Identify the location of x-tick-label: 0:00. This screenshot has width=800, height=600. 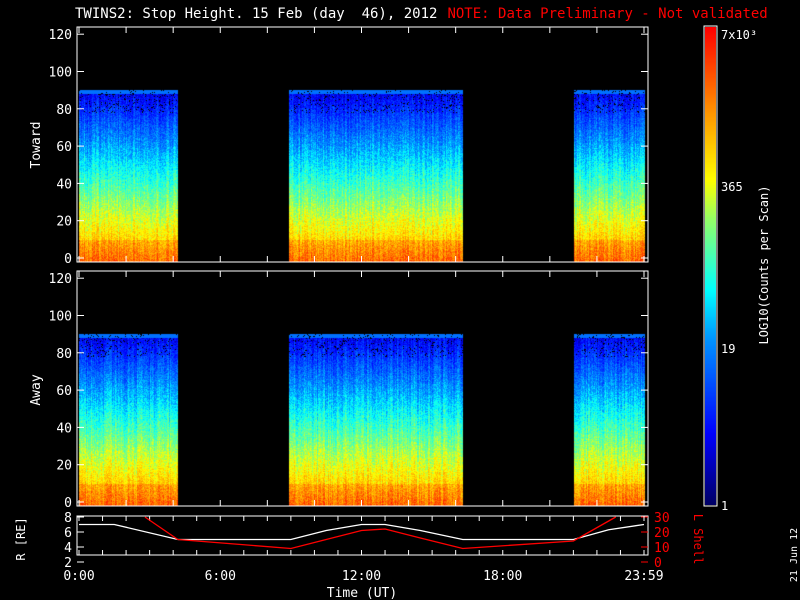
(78, 576).